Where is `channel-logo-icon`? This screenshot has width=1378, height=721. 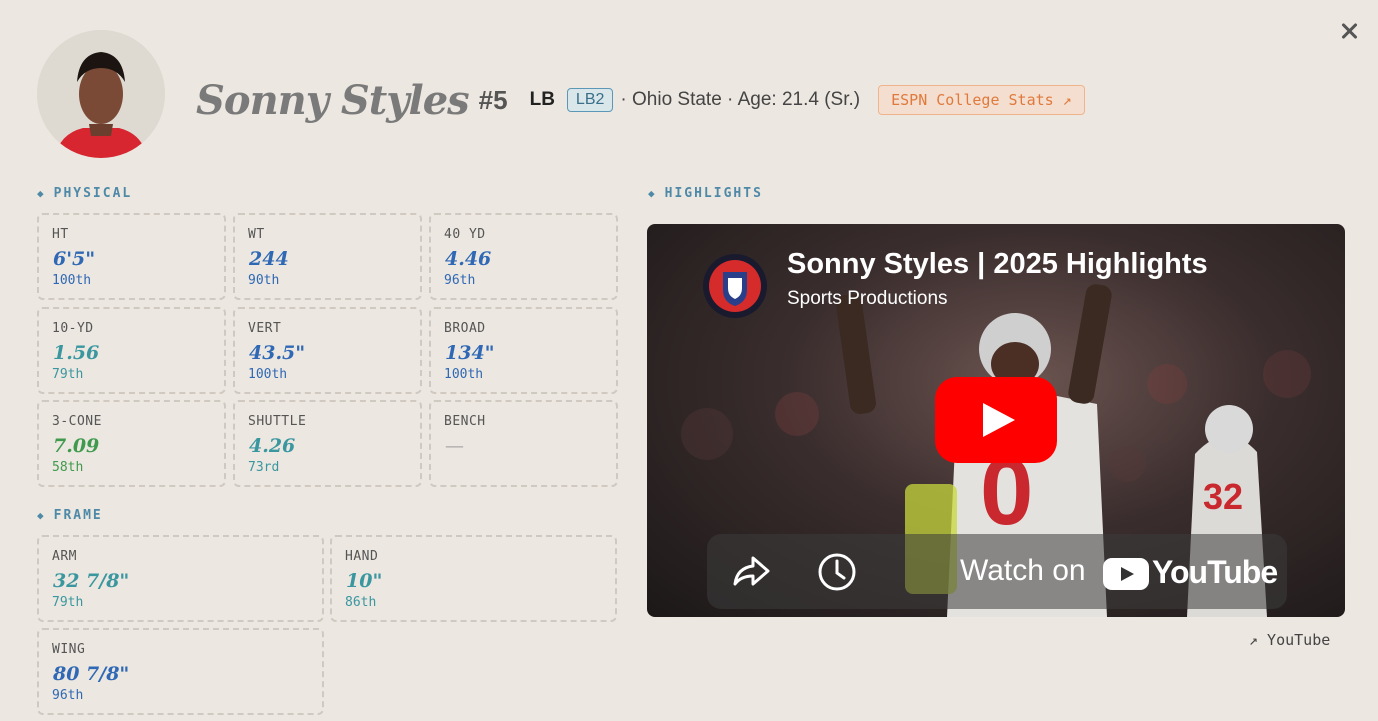
channel-logo-icon is located at coordinates (735, 286).